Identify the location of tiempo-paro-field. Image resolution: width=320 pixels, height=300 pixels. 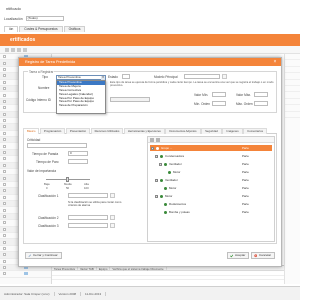
(78, 161).